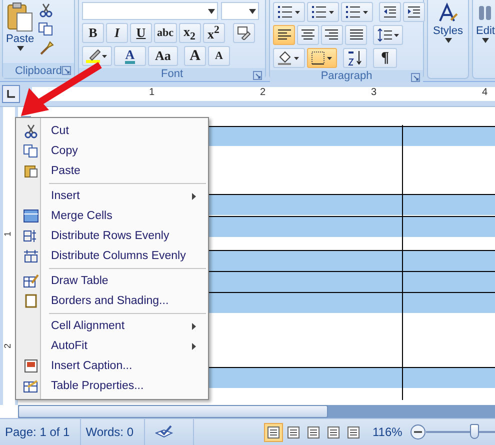 This screenshot has height=445, width=495. I want to click on reading-layout-icon, so click(293, 432).